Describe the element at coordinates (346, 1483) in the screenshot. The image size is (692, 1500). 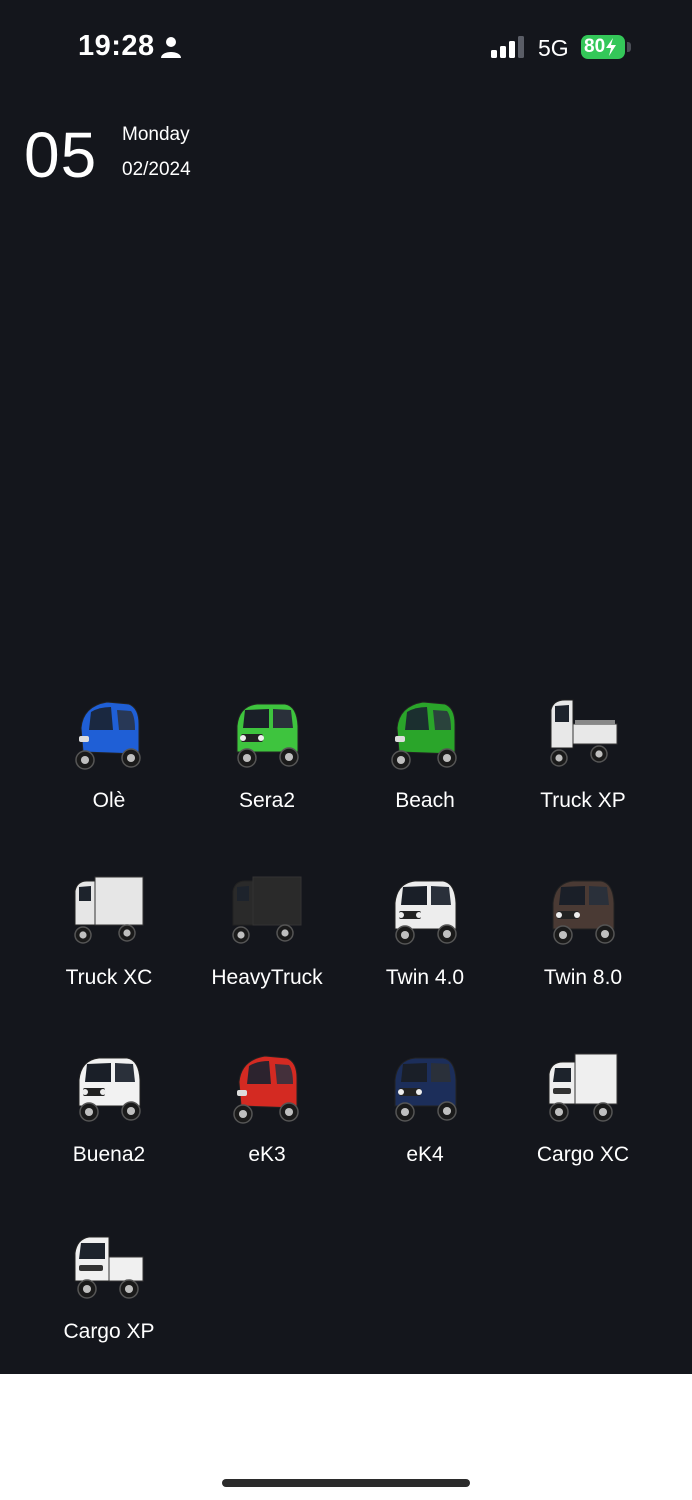
I see `home-indicator` at that location.